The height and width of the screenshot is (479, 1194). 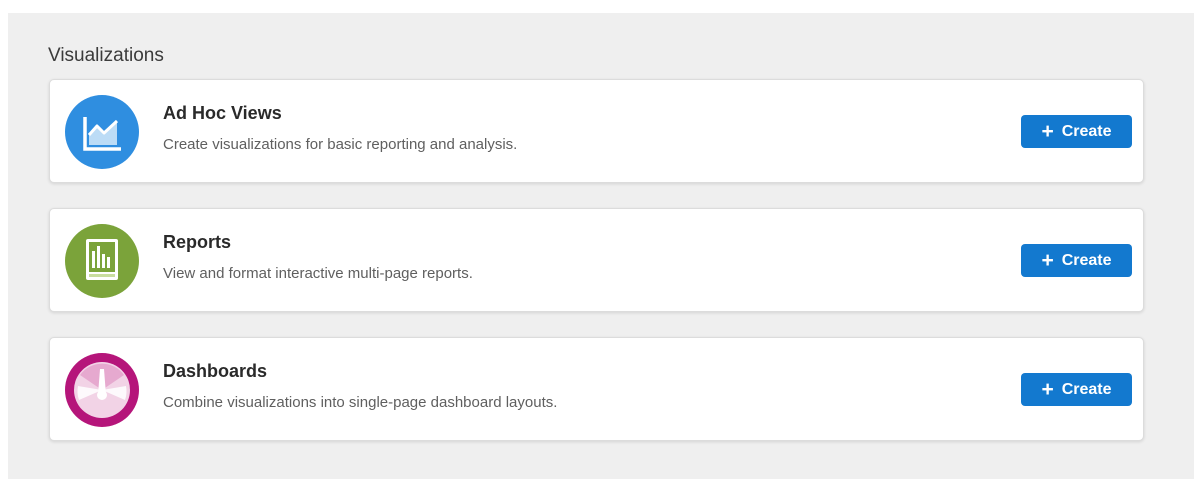 What do you see at coordinates (102, 132) in the screenshot?
I see `line-chart-icon` at bounding box center [102, 132].